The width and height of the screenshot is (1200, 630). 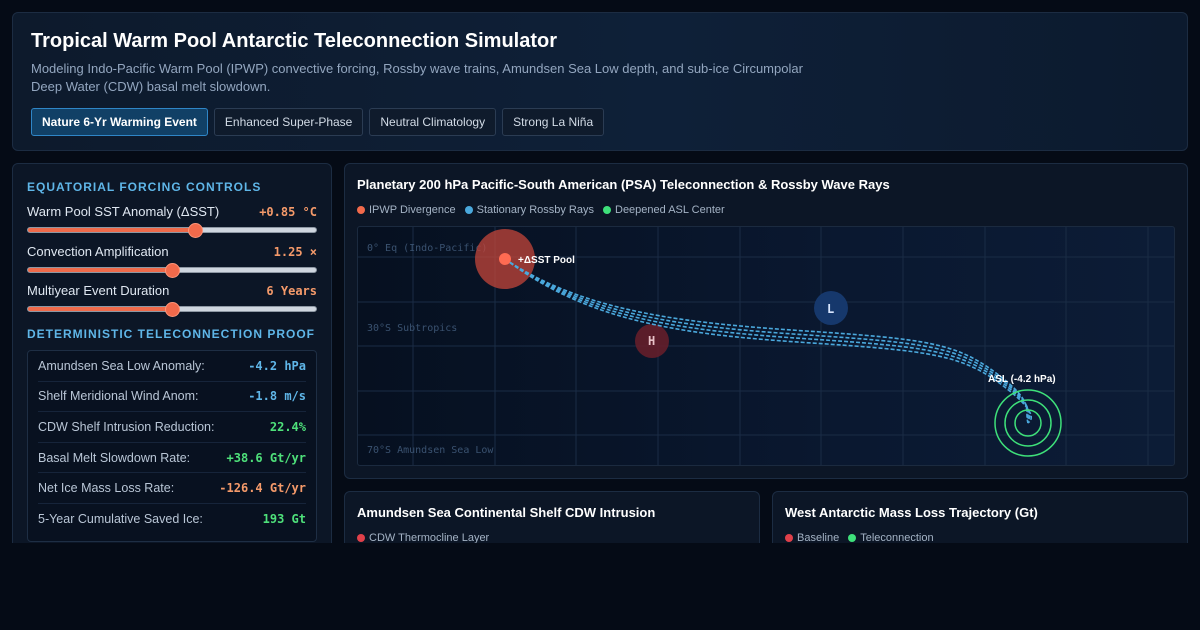 What do you see at coordinates (171, 334) in the screenshot?
I see `teleconnection-proof-title: DETERMINISTIC TELECONNECTION PROOF` at bounding box center [171, 334].